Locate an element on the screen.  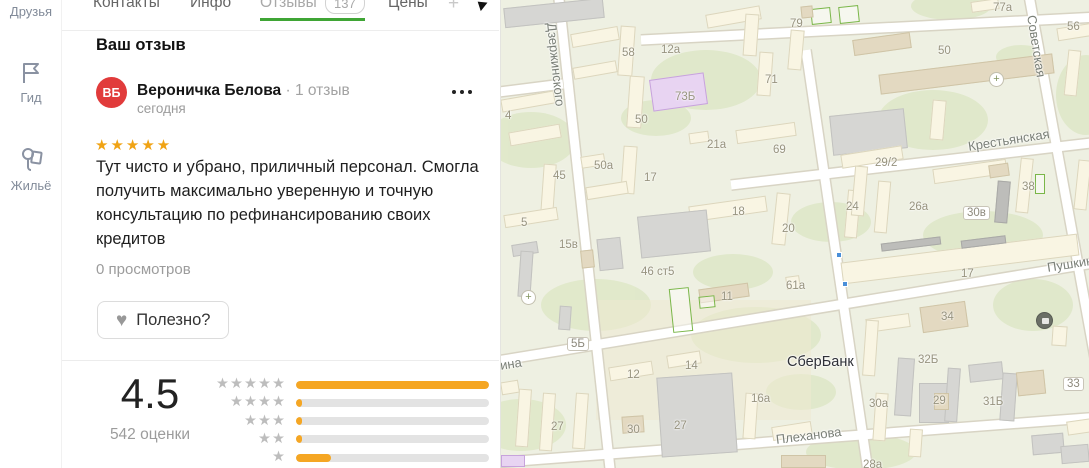
left-sidebar: Друзья Гид Жильё is located at coordinates (31, 234).